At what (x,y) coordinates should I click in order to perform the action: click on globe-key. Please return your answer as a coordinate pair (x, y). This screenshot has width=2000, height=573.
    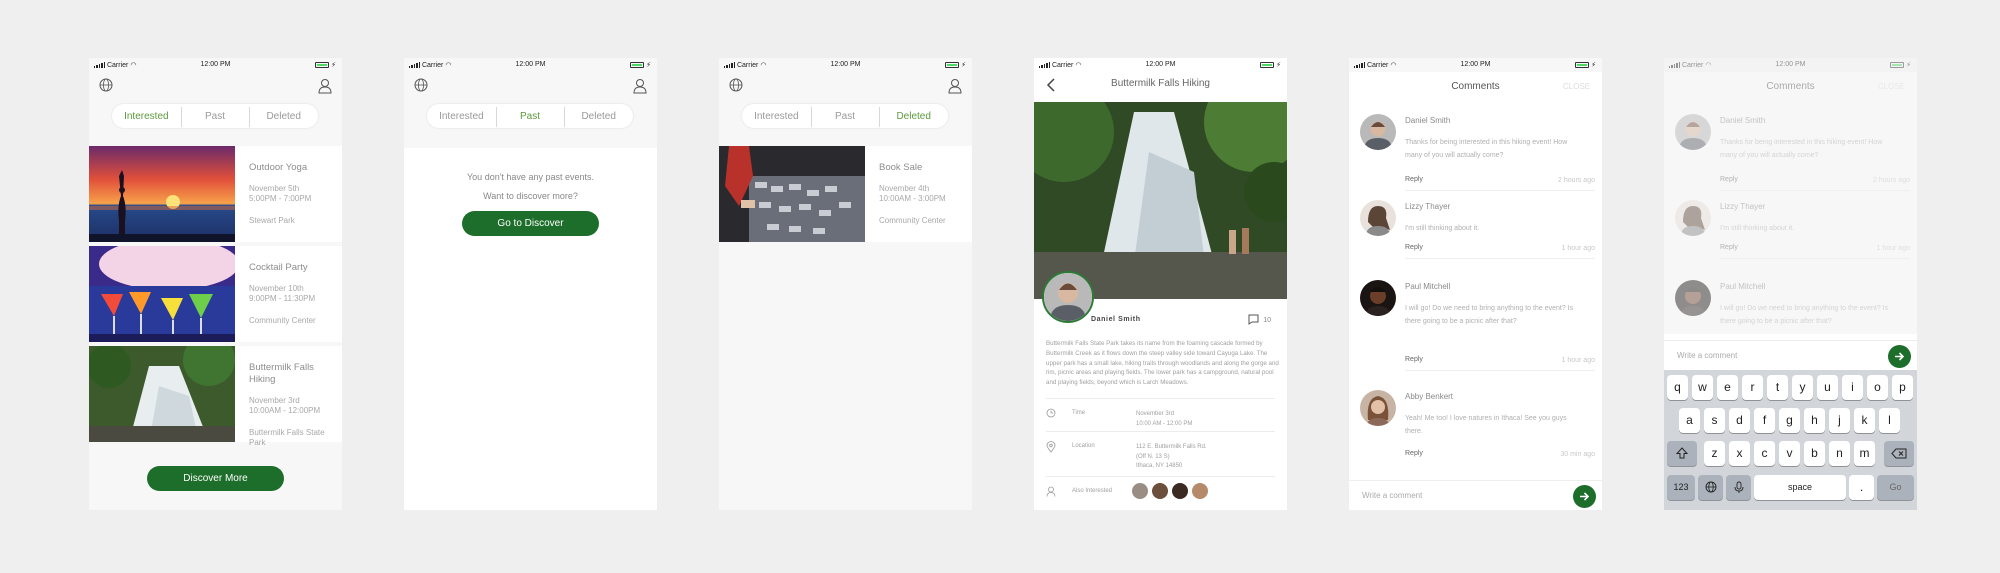
    Looking at the image, I should click on (1710, 487).